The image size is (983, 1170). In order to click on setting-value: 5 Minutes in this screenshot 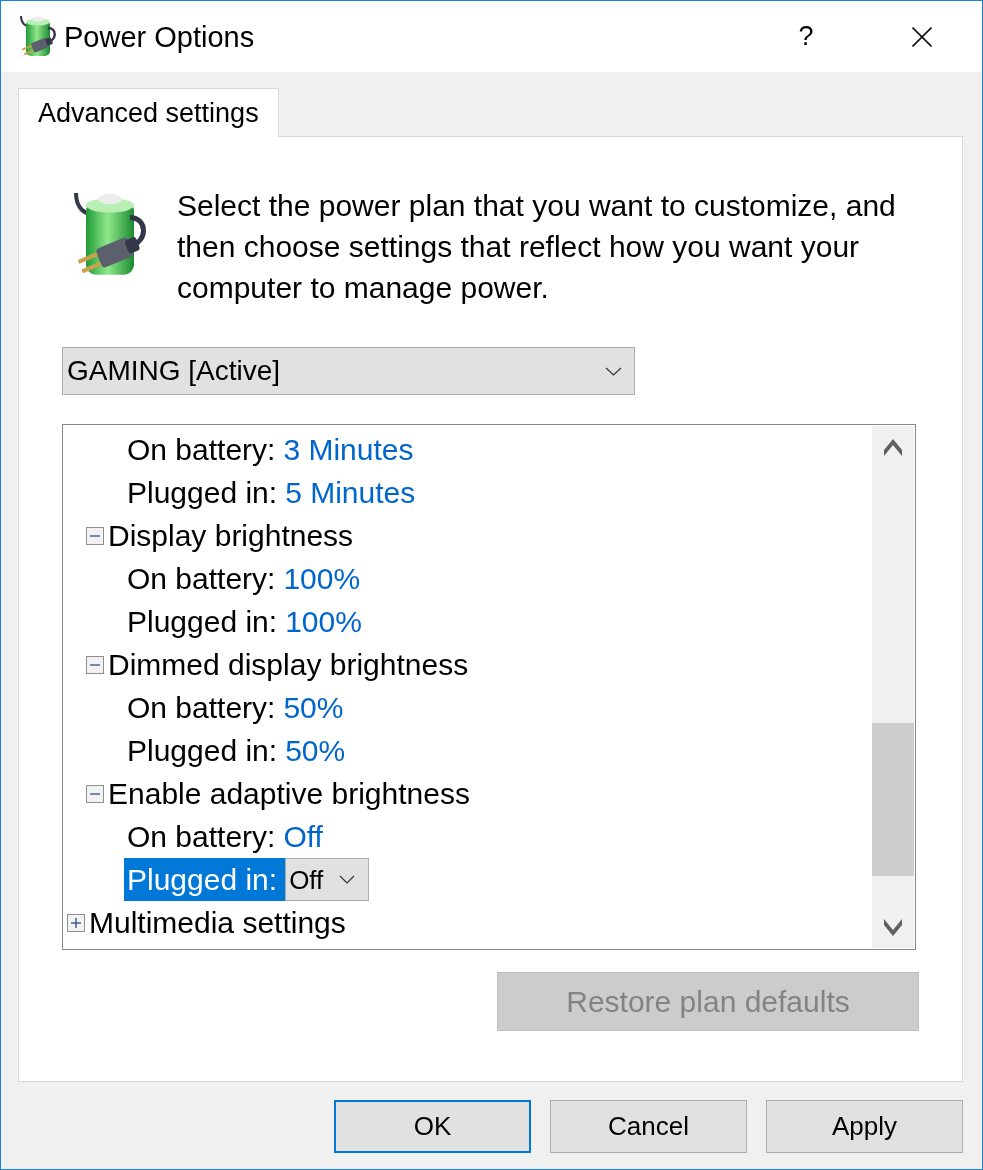, I will do `click(350, 492)`.